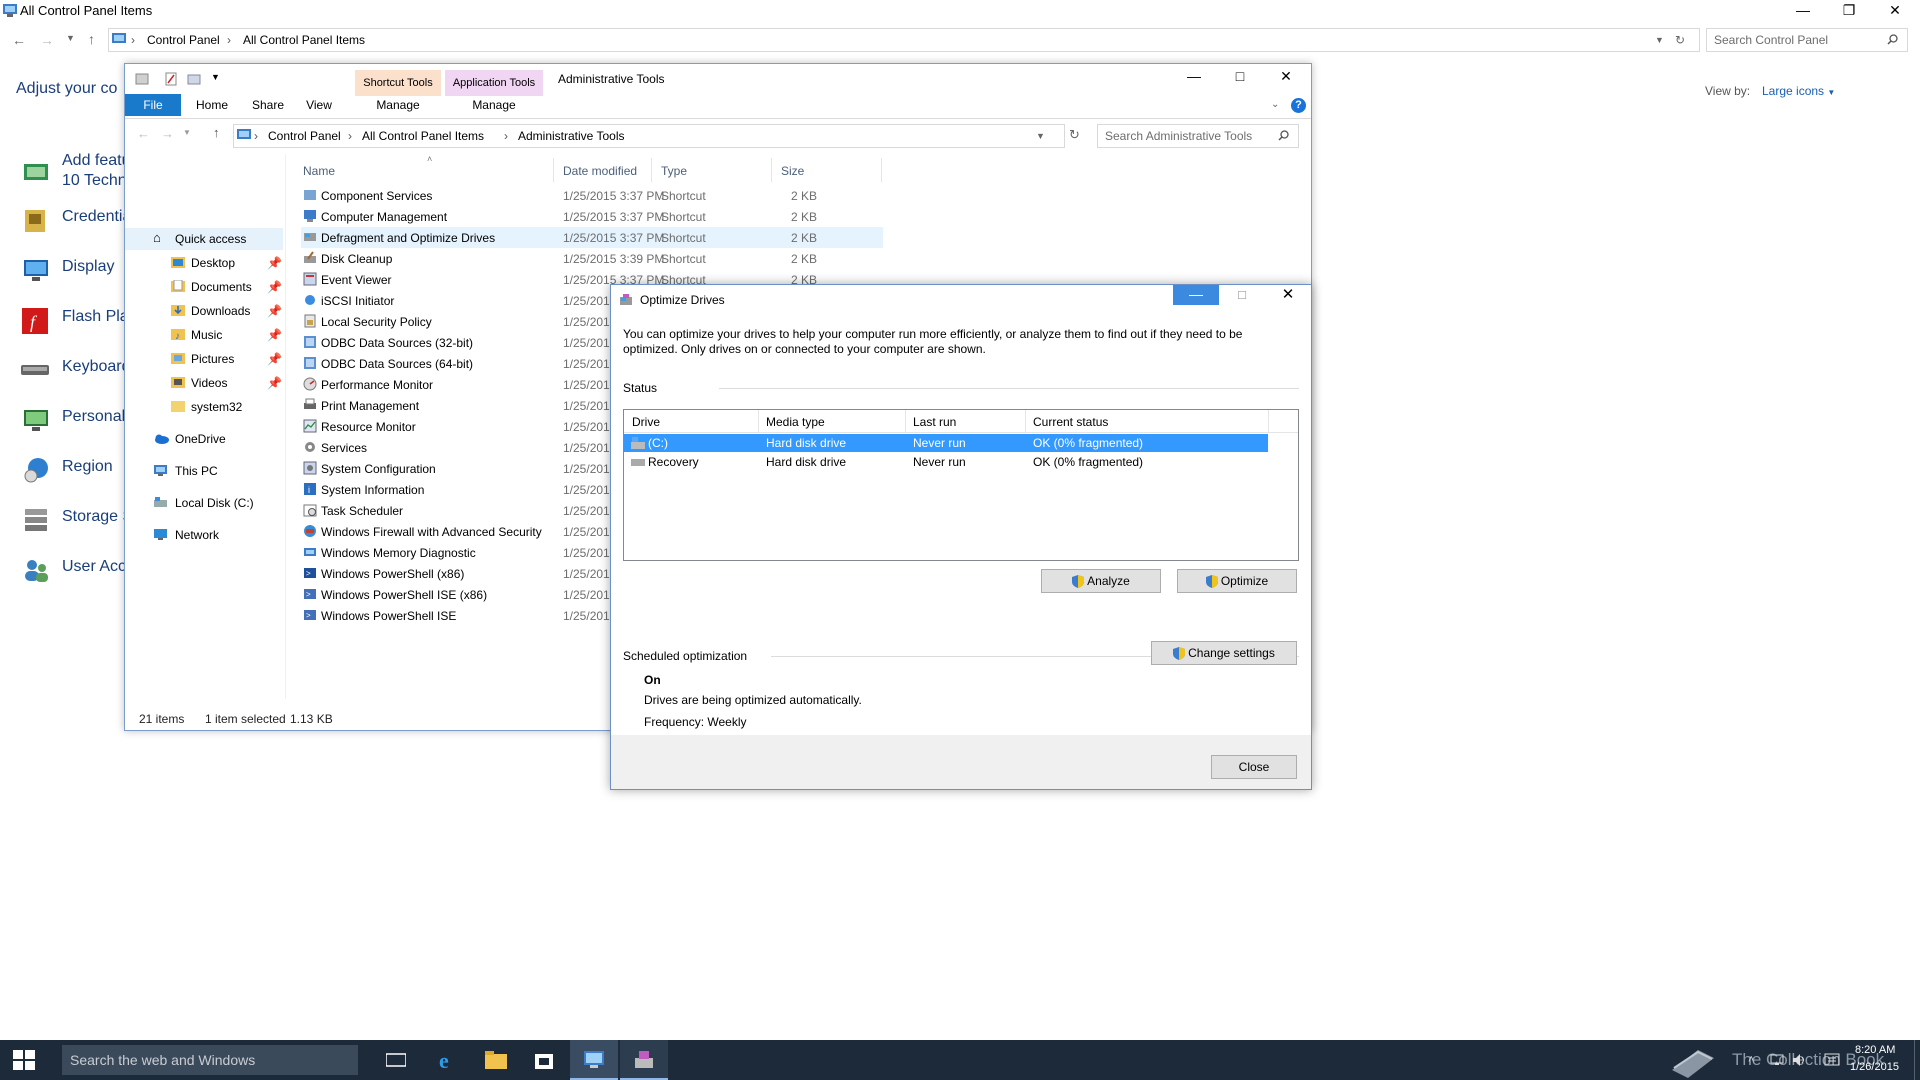 The image size is (1920, 1080). Describe the element at coordinates (142, 79) in the screenshot. I see `quick-access-toolbar-icon` at that location.